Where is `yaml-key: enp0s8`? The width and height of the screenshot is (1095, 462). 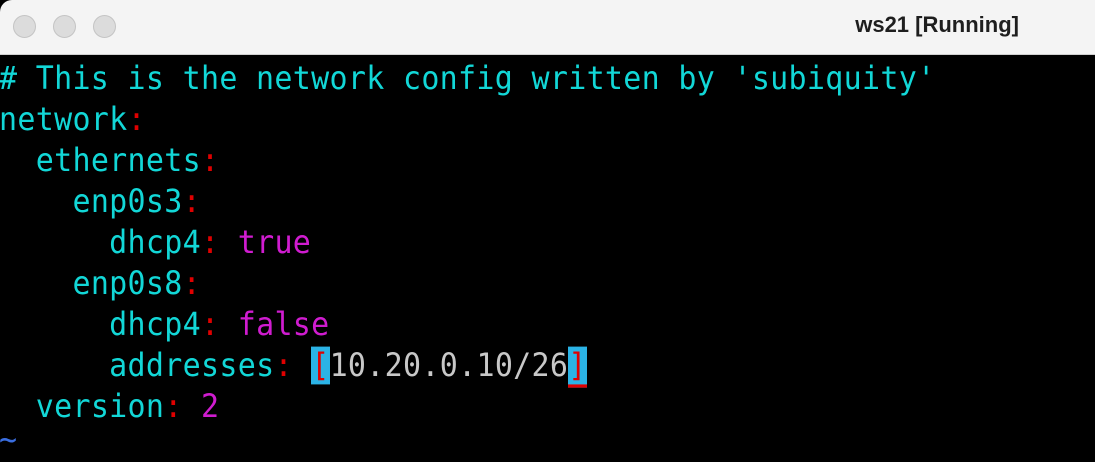
yaml-key: enp0s8 is located at coordinates (127, 283).